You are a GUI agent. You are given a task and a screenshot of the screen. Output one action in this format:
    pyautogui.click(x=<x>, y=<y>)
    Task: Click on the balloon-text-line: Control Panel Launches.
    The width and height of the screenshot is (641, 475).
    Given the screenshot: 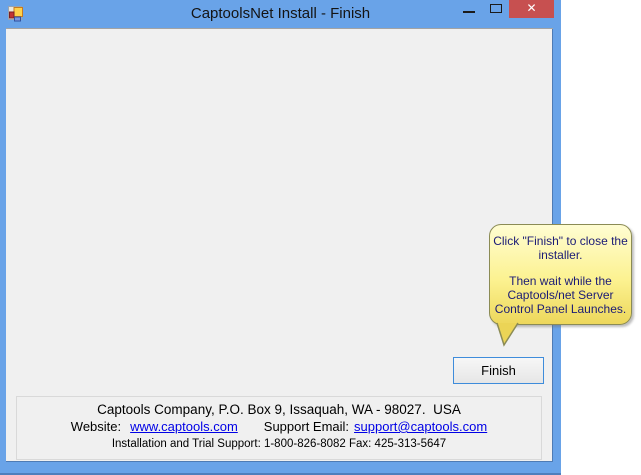 What is the action you would take?
    pyautogui.click(x=560, y=309)
    